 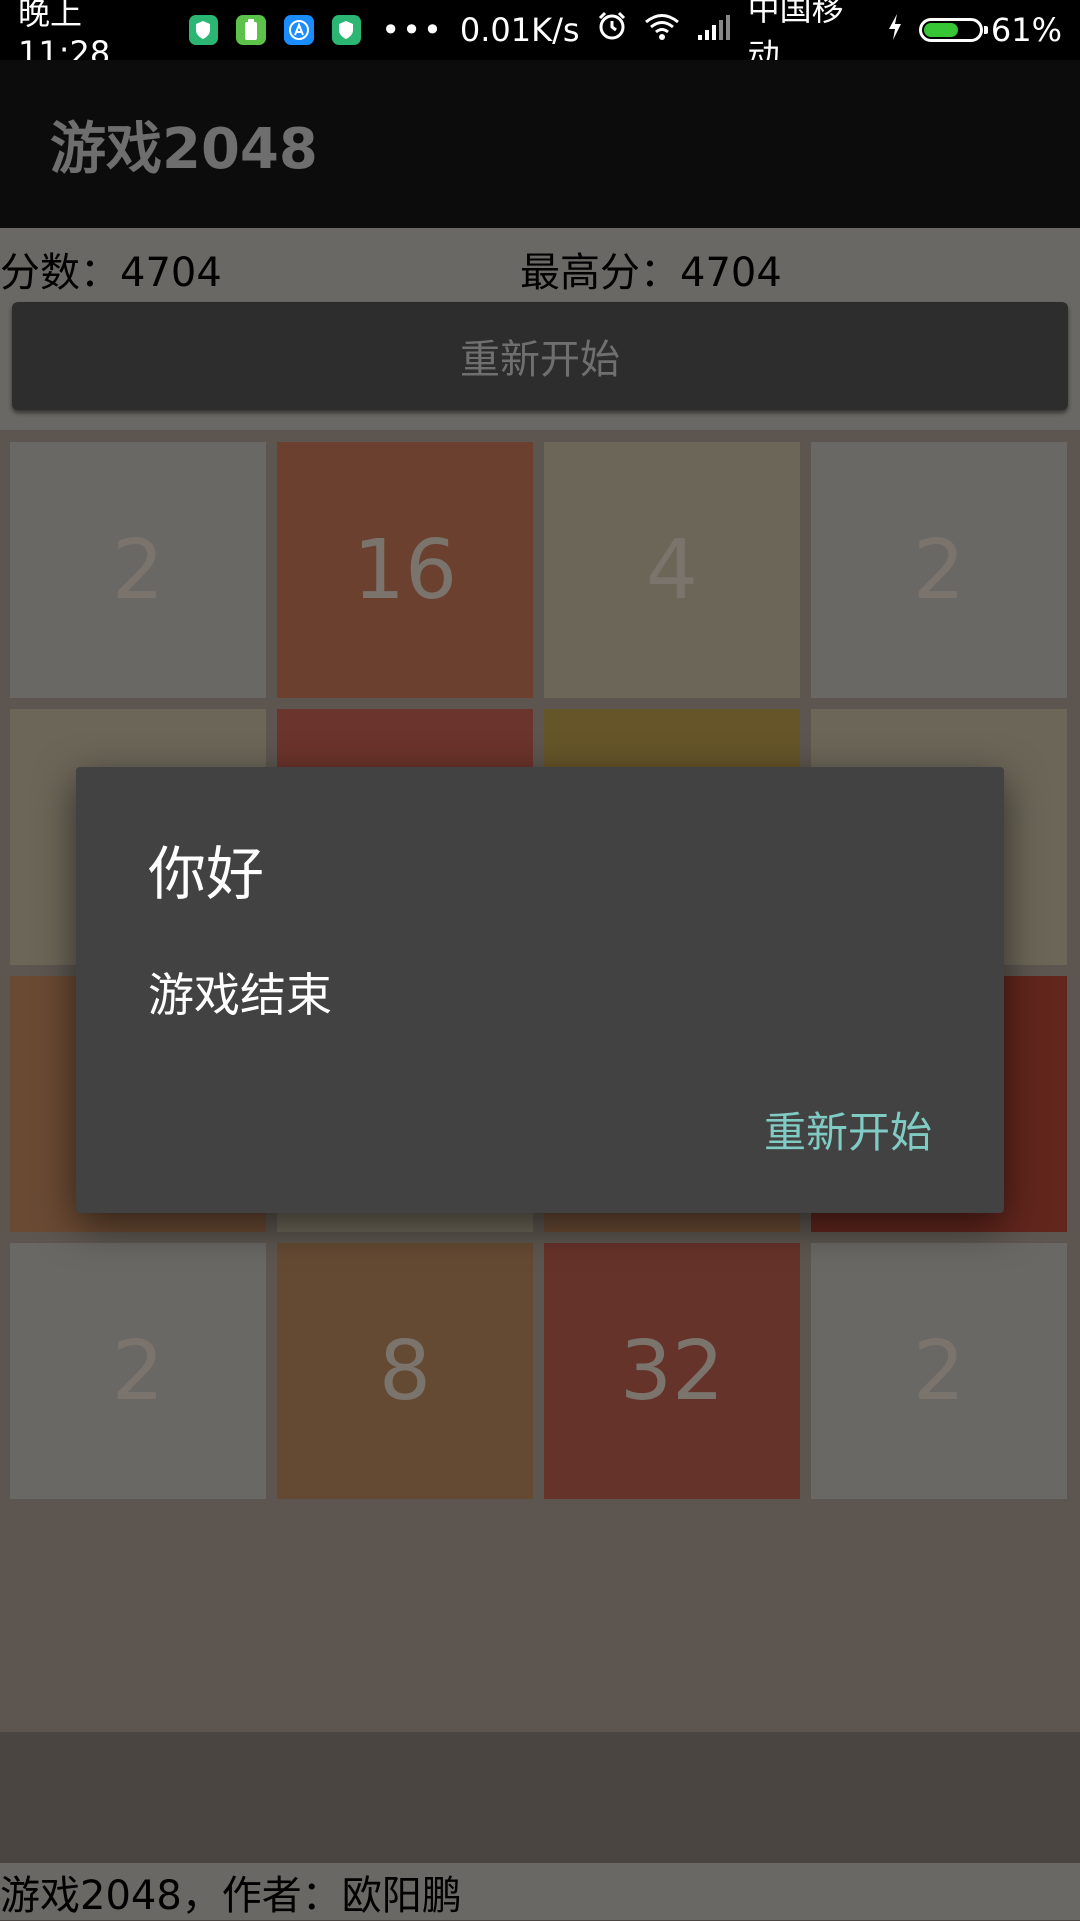 What do you see at coordinates (540, 144) in the screenshot?
I see `app-bar: 游戏2048` at bounding box center [540, 144].